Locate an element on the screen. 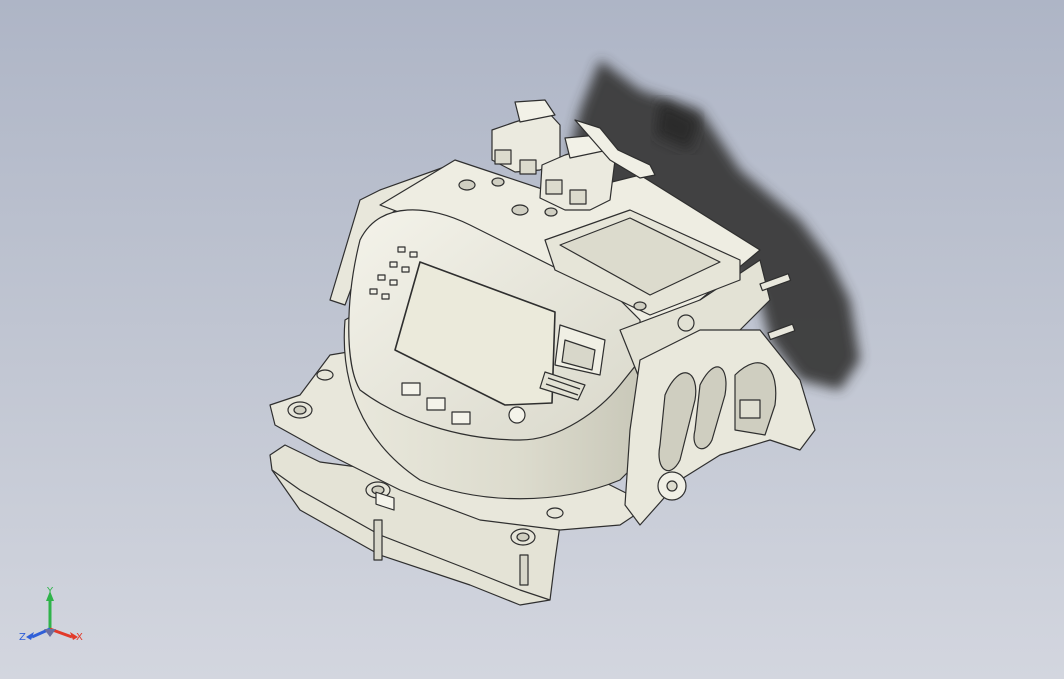 This screenshot has width=1064, height=679. x-axis-label: X is located at coordinates (79, 637).